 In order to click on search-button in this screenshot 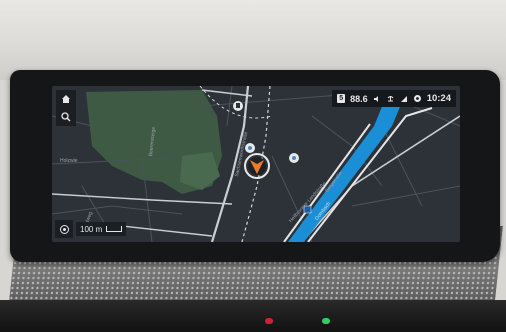, I will do `click(66, 117)`.